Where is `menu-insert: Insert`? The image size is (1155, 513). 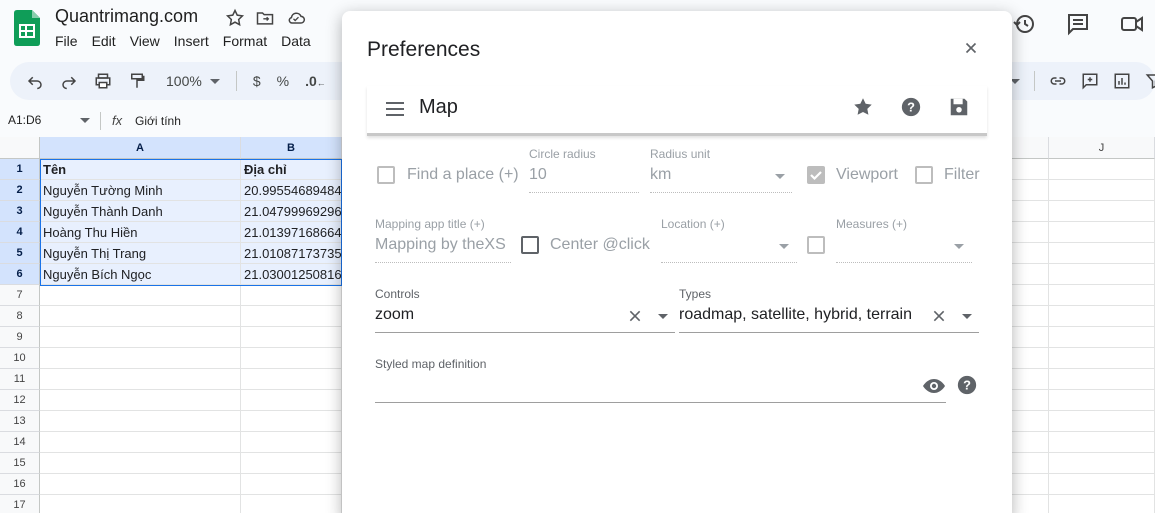
menu-insert: Insert is located at coordinates (191, 41).